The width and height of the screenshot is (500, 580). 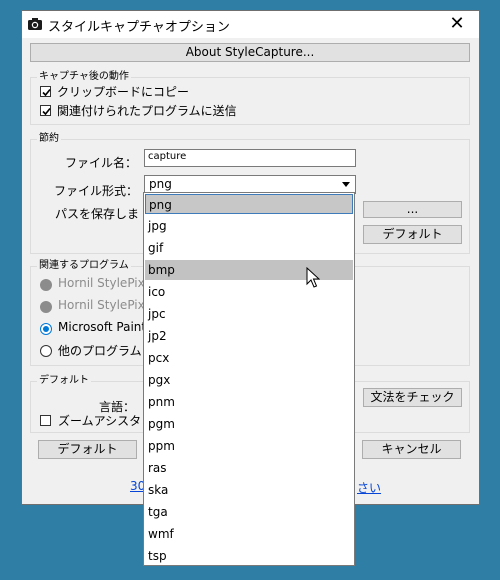 I want to click on dropdown-option-wmf: wmf, so click(x=249, y=534).